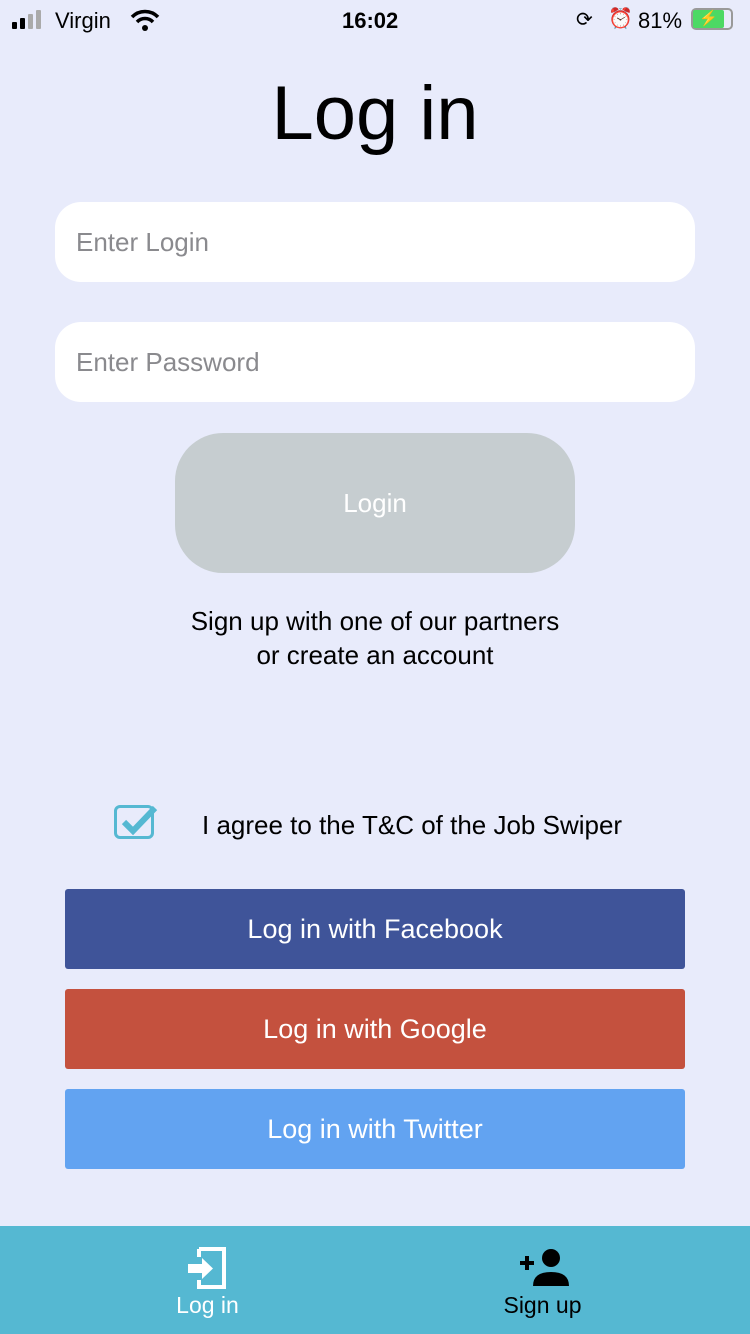 The width and height of the screenshot is (750, 1334). What do you see at coordinates (139, 820) in the screenshot?
I see `checkmark-icon` at bounding box center [139, 820].